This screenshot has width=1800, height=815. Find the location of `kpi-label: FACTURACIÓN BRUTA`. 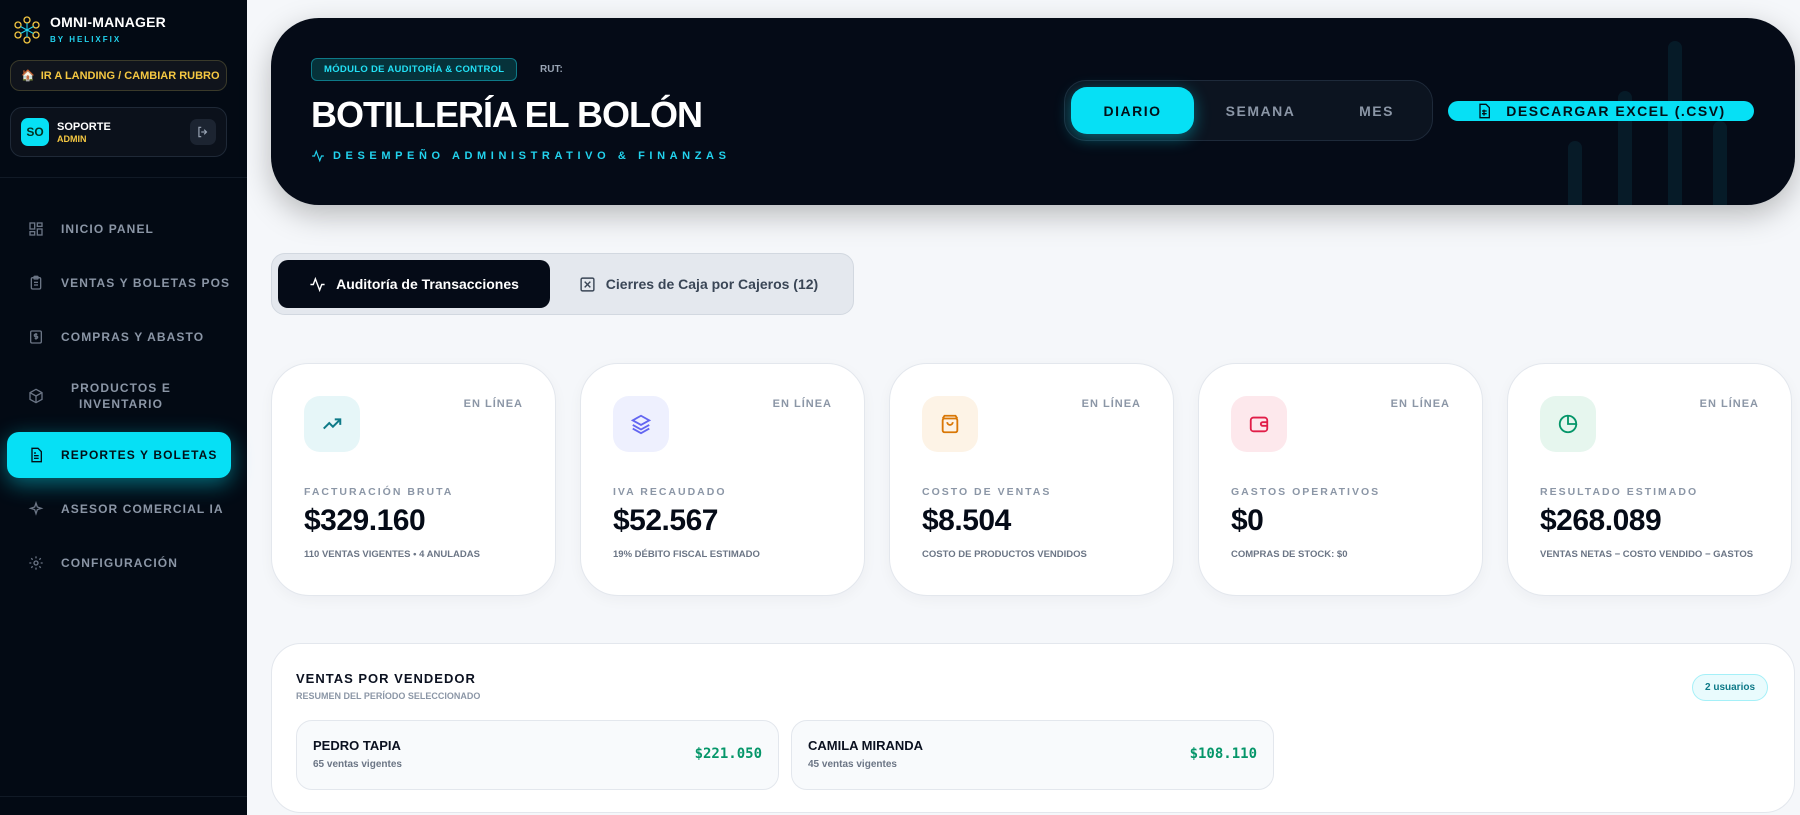

kpi-label: FACTURACIÓN BRUTA is located at coordinates (379, 492).